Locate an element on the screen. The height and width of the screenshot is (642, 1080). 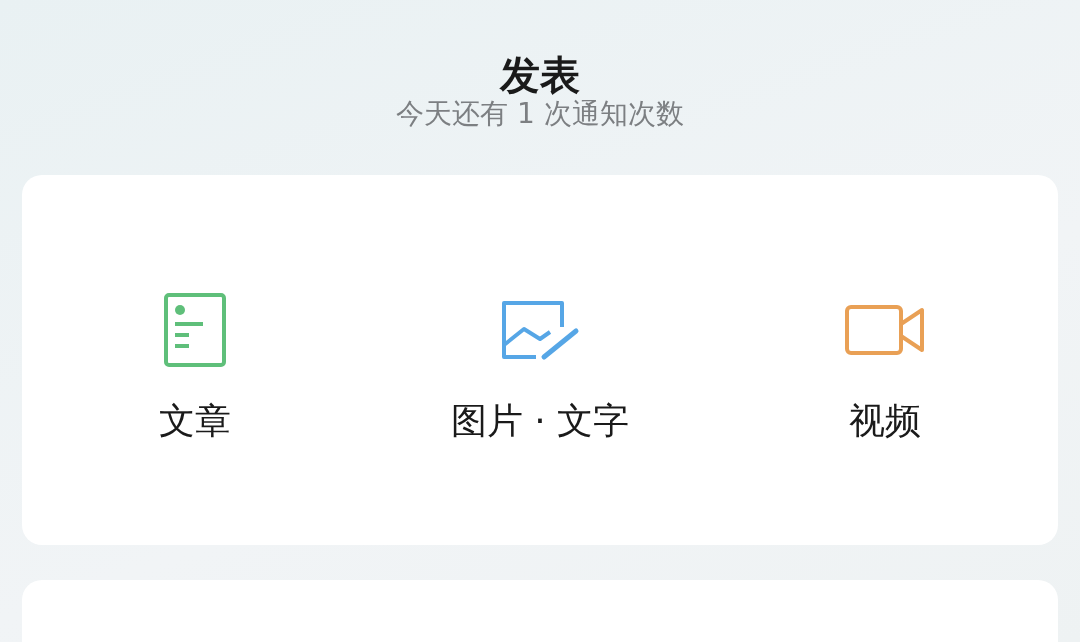
option-label: 图片 · 文字 is located at coordinates (540, 421).